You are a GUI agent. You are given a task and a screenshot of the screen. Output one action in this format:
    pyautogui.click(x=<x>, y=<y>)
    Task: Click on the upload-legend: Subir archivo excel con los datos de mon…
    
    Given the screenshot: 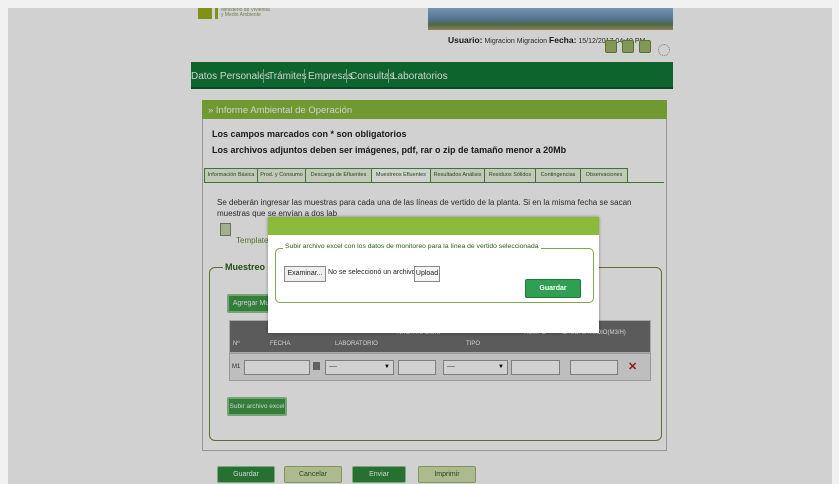 What is the action you would take?
    pyautogui.click(x=412, y=246)
    